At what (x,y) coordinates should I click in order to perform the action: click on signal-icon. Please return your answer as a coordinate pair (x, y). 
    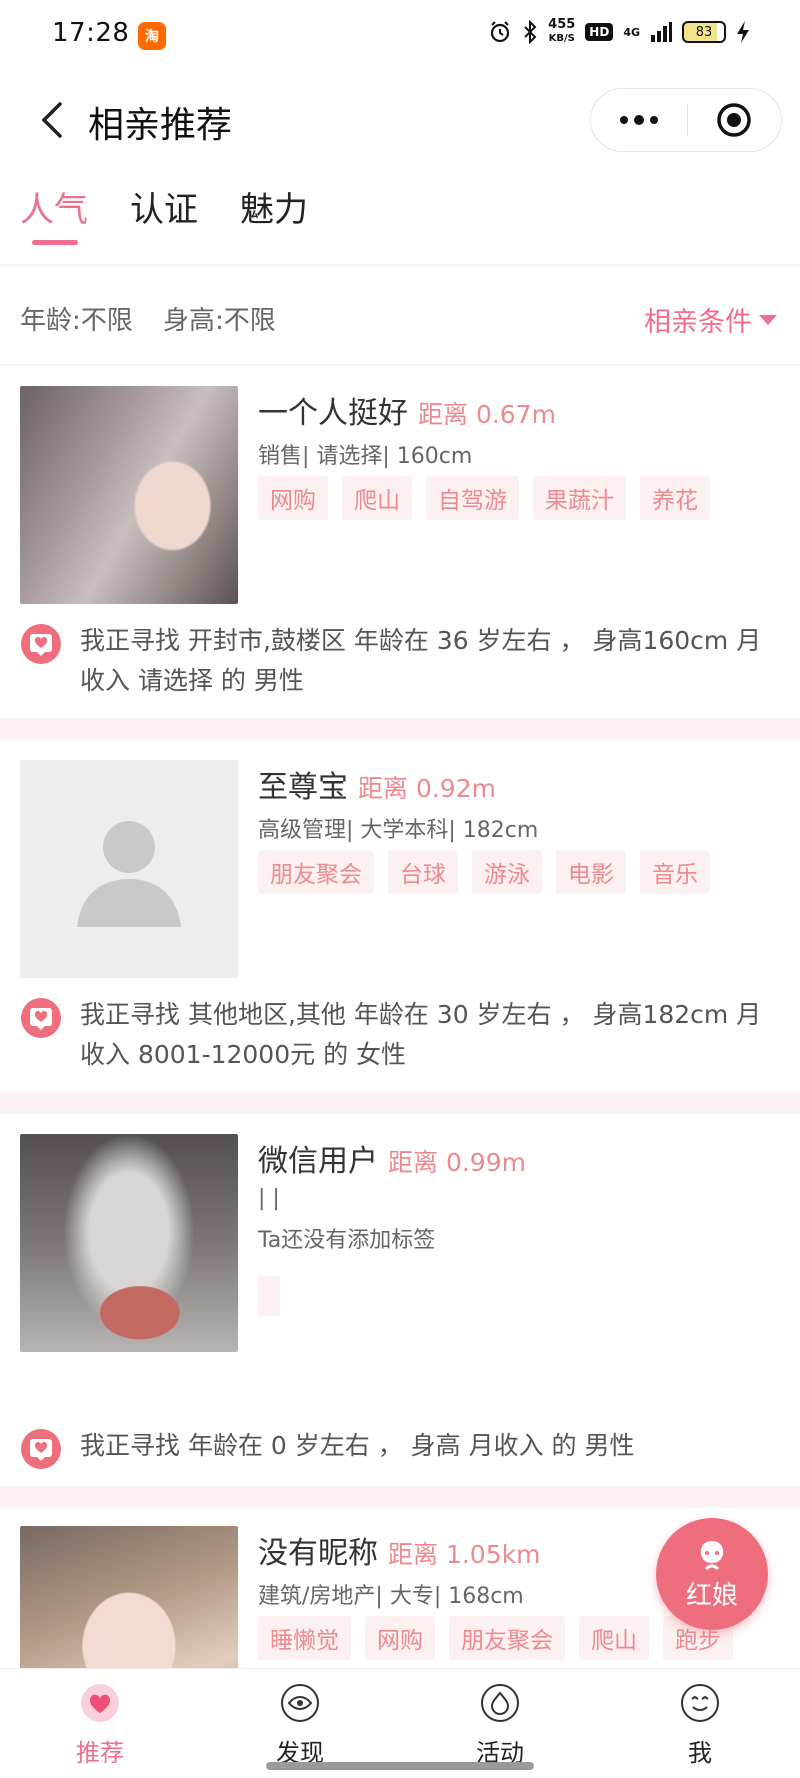
    Looking at the image, I should click on (661, 32).